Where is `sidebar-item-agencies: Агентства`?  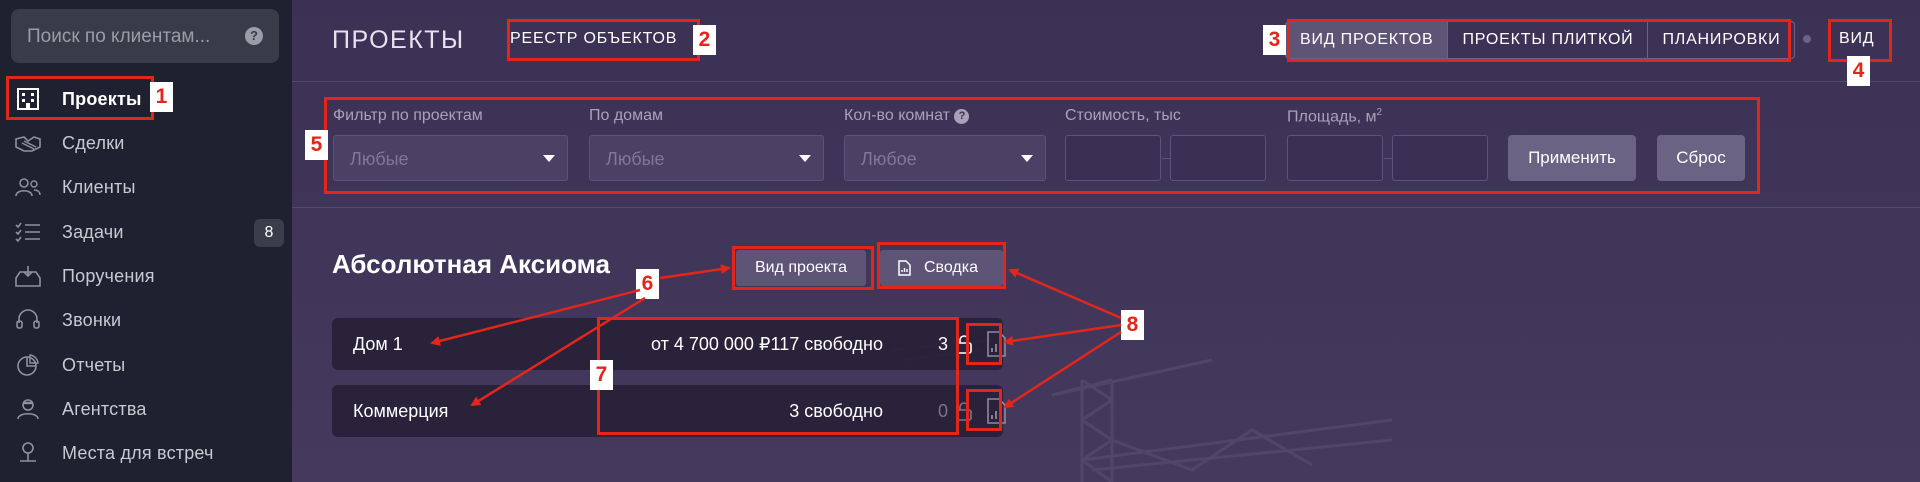
sidebar-item-agencies: Агентства is located at coordinates (146, 409).